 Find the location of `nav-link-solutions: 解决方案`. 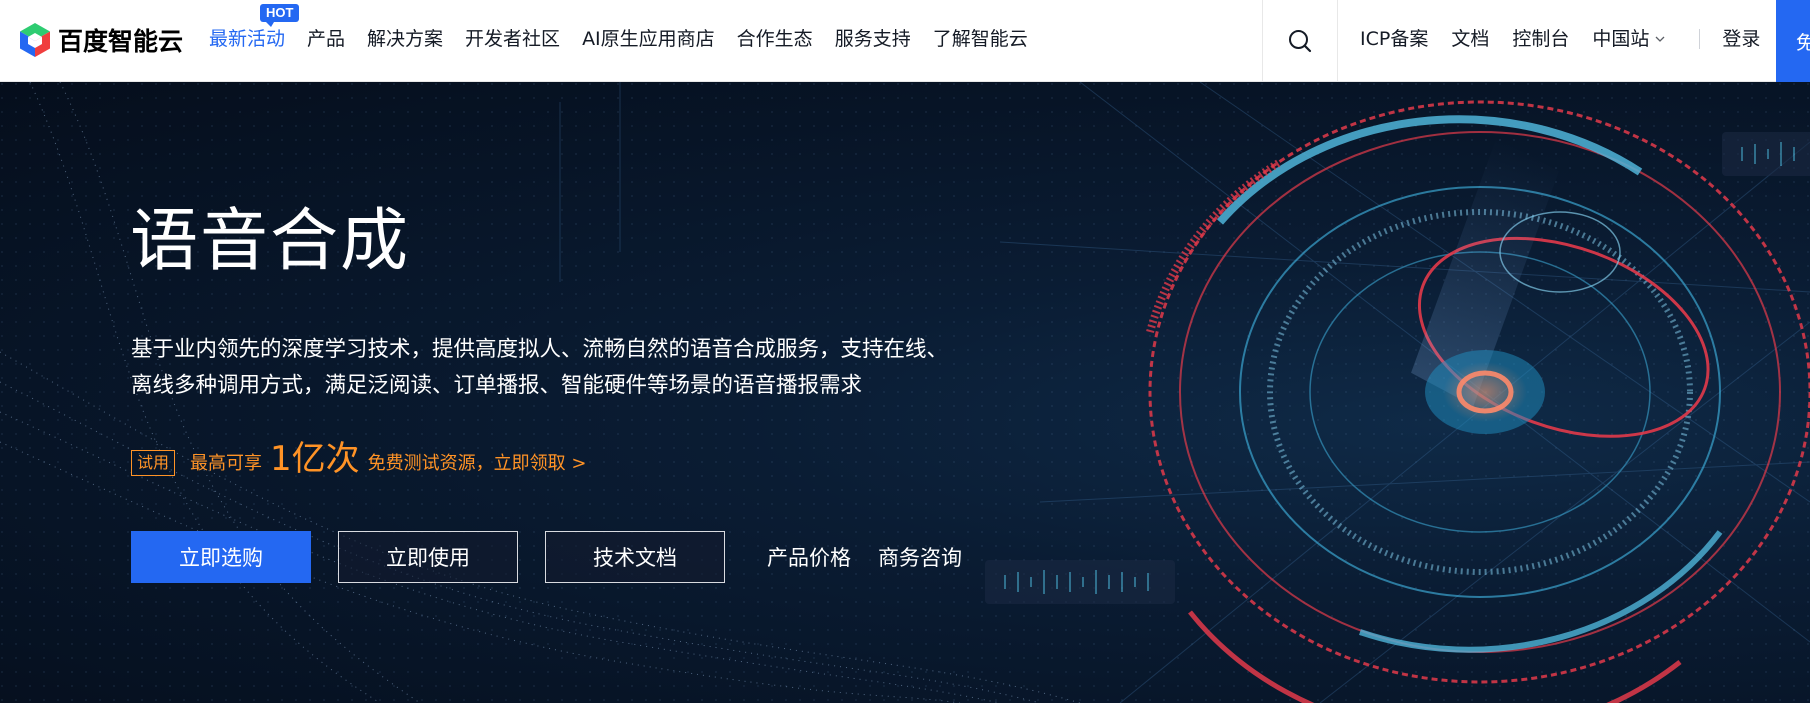

nav-link-solutions: 解决方案 is located at coordinates (405, 39).